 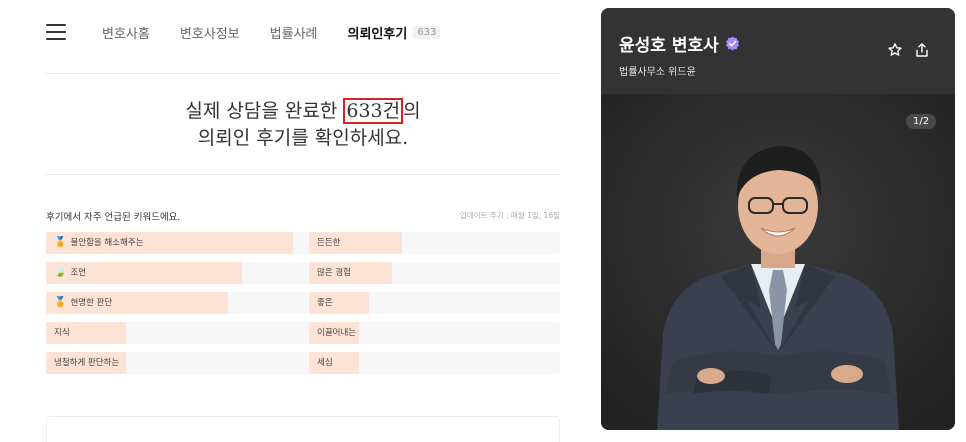 What do you see at coordinates (732, 43) in the screenshot?
I see `verified-badge-icon` at bounding box center [732, 43].